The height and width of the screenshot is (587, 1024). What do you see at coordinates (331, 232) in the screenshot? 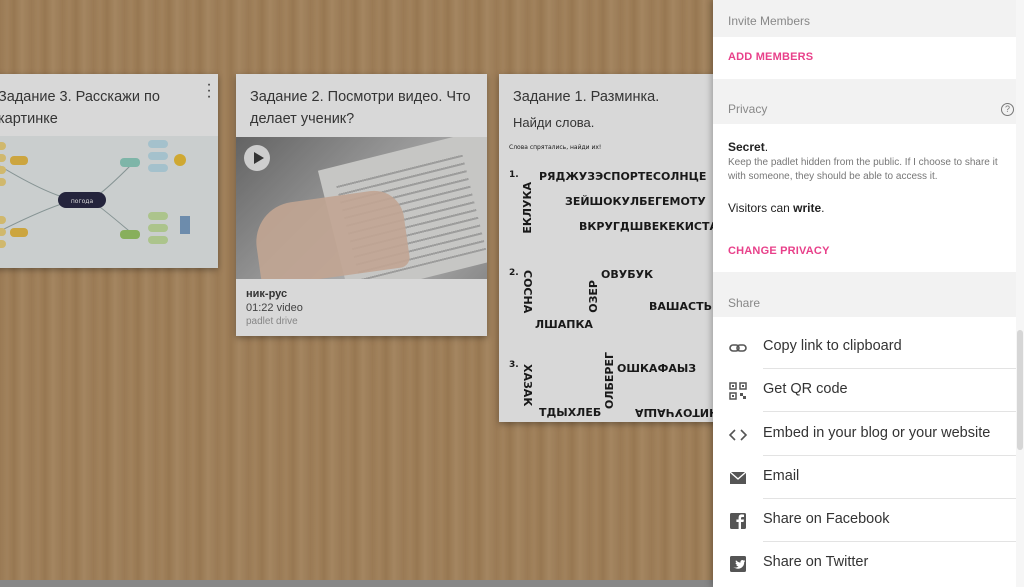
I see `hand-image` at bounding box center [331, 232].